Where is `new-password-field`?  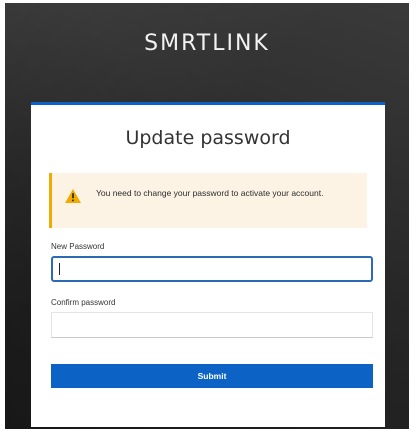
new-password-field is located at coordinates (212, 269).